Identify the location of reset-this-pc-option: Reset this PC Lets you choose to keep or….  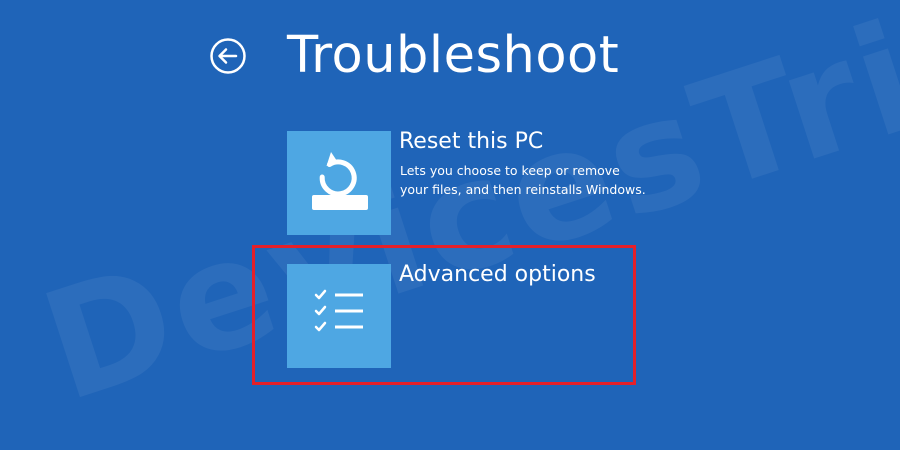
(477, 182).